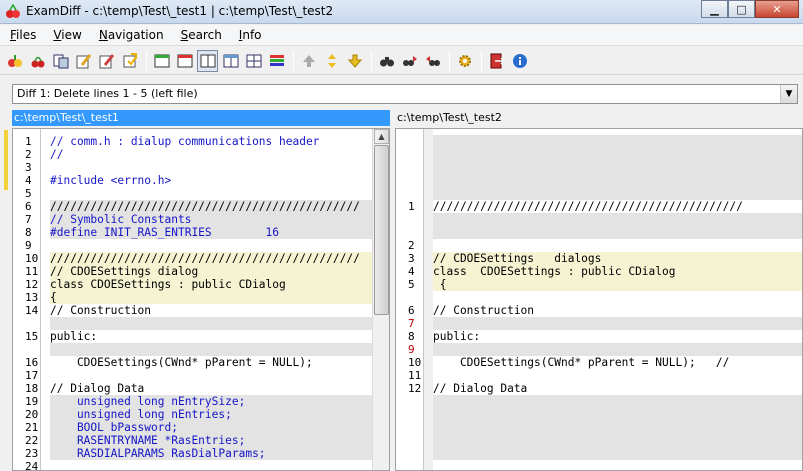 The image size is (803, 471). I want to click on code-line: 15 public:, so click(201, 336).